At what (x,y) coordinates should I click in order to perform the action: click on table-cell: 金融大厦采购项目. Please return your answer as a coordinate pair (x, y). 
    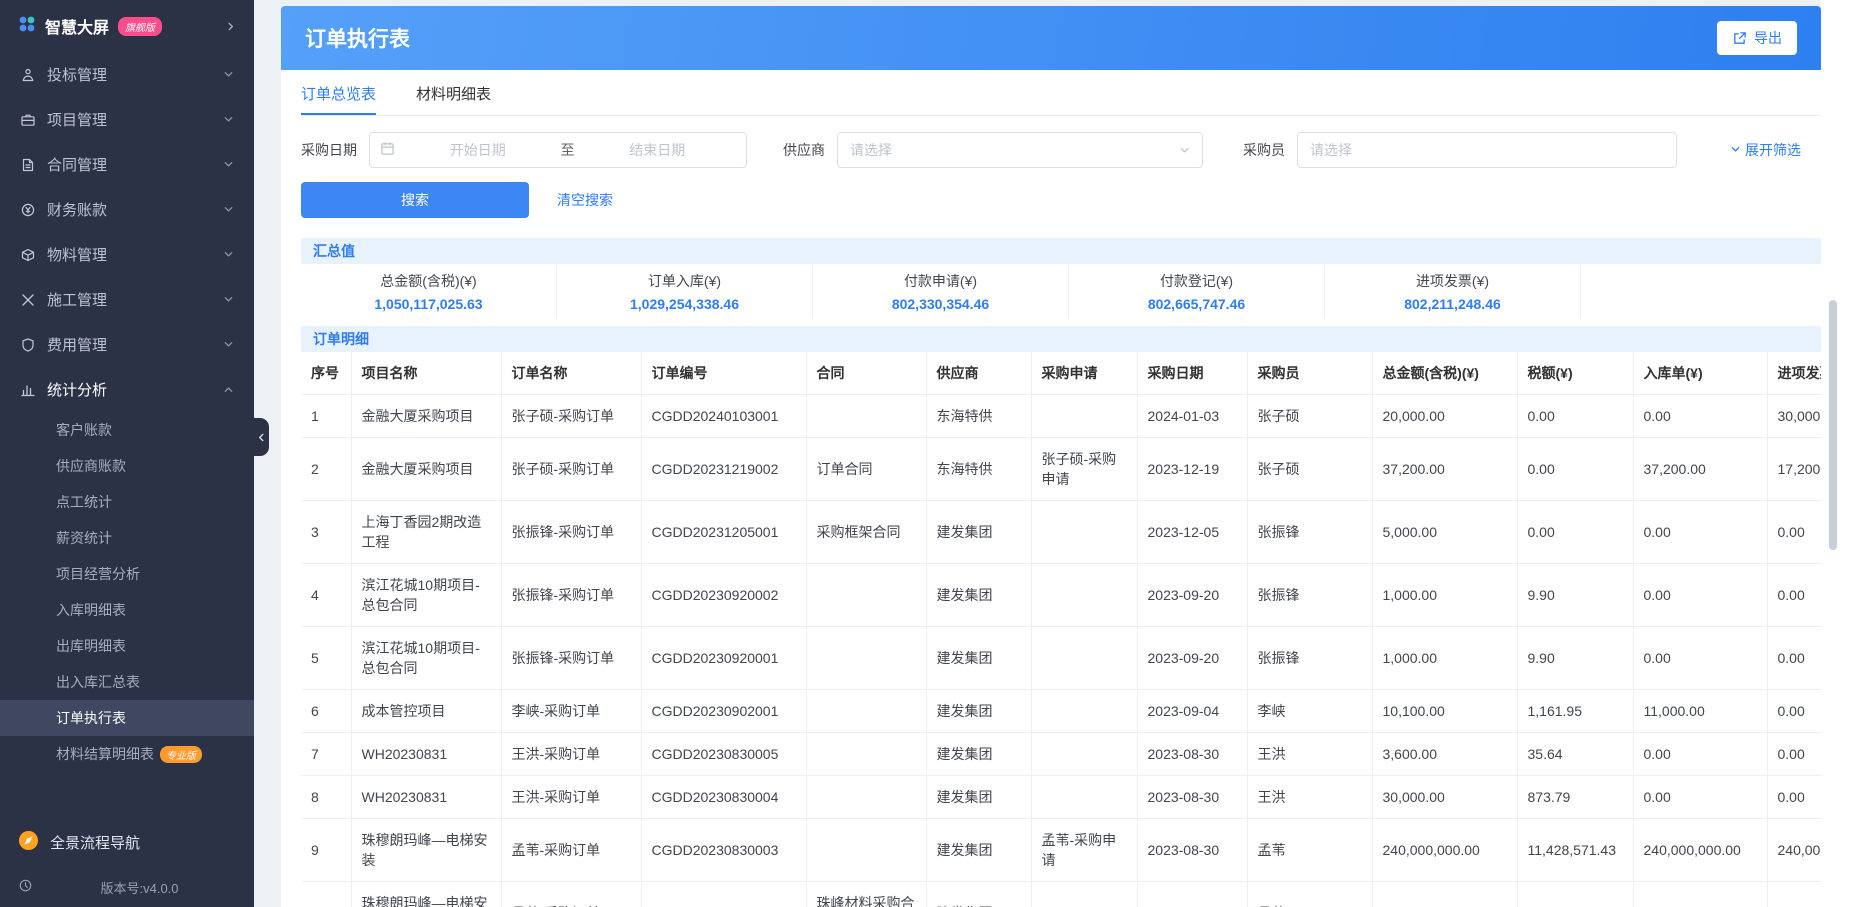
    Looking at the image, I should click on (426, 469).